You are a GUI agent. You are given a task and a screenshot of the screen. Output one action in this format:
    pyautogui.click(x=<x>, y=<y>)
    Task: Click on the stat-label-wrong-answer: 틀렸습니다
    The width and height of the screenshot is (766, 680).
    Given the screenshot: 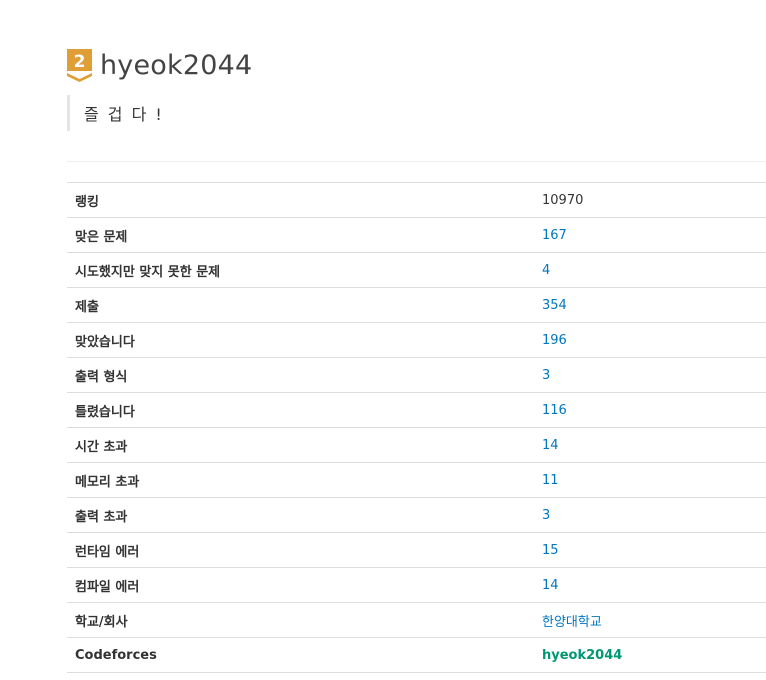 What is the action you would take?
    pyautogui.click(x=304, y=410)
    